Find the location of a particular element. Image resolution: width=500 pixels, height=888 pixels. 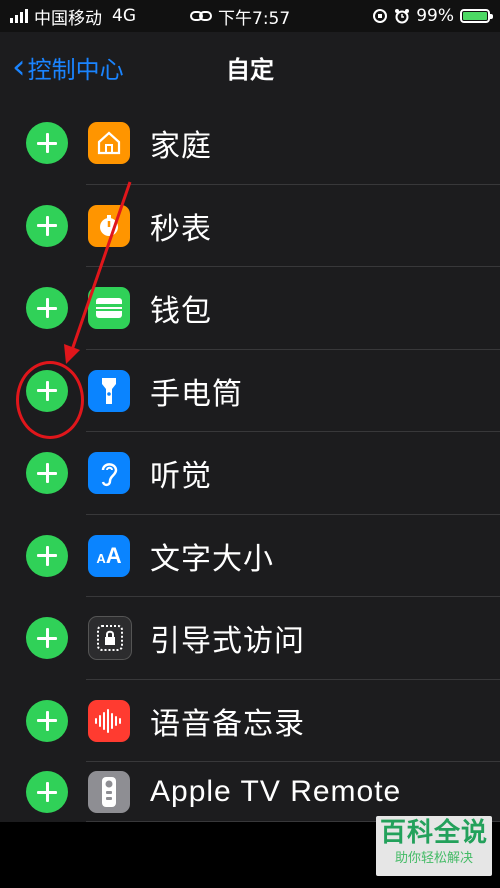

list-item-label: 引导式访问 is located at coordinates (227, 642).